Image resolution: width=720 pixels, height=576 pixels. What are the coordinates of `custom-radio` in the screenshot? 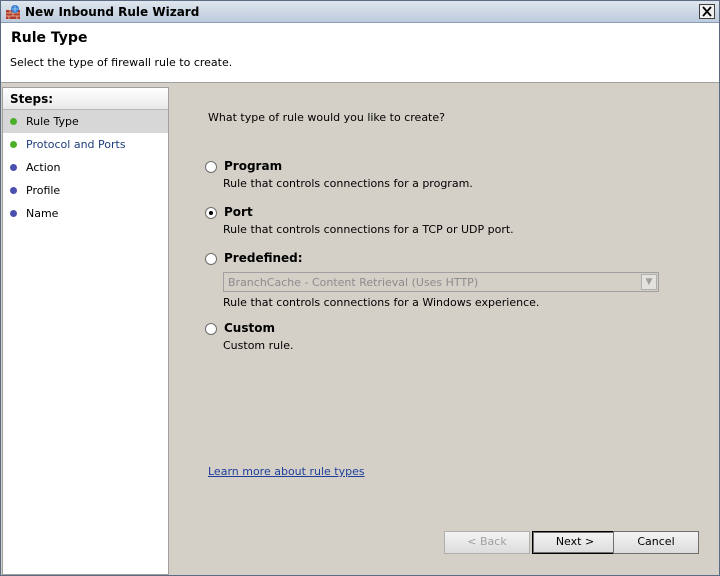 It's located at (211, 329).